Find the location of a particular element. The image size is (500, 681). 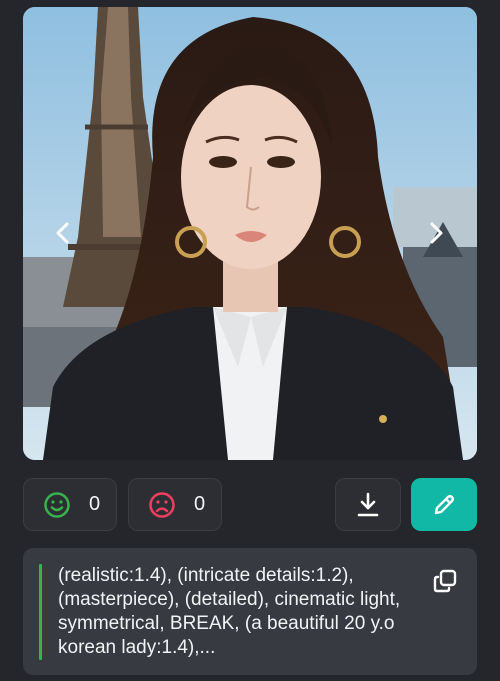

dislike-button: 0 is located at coordinates (175, 504).